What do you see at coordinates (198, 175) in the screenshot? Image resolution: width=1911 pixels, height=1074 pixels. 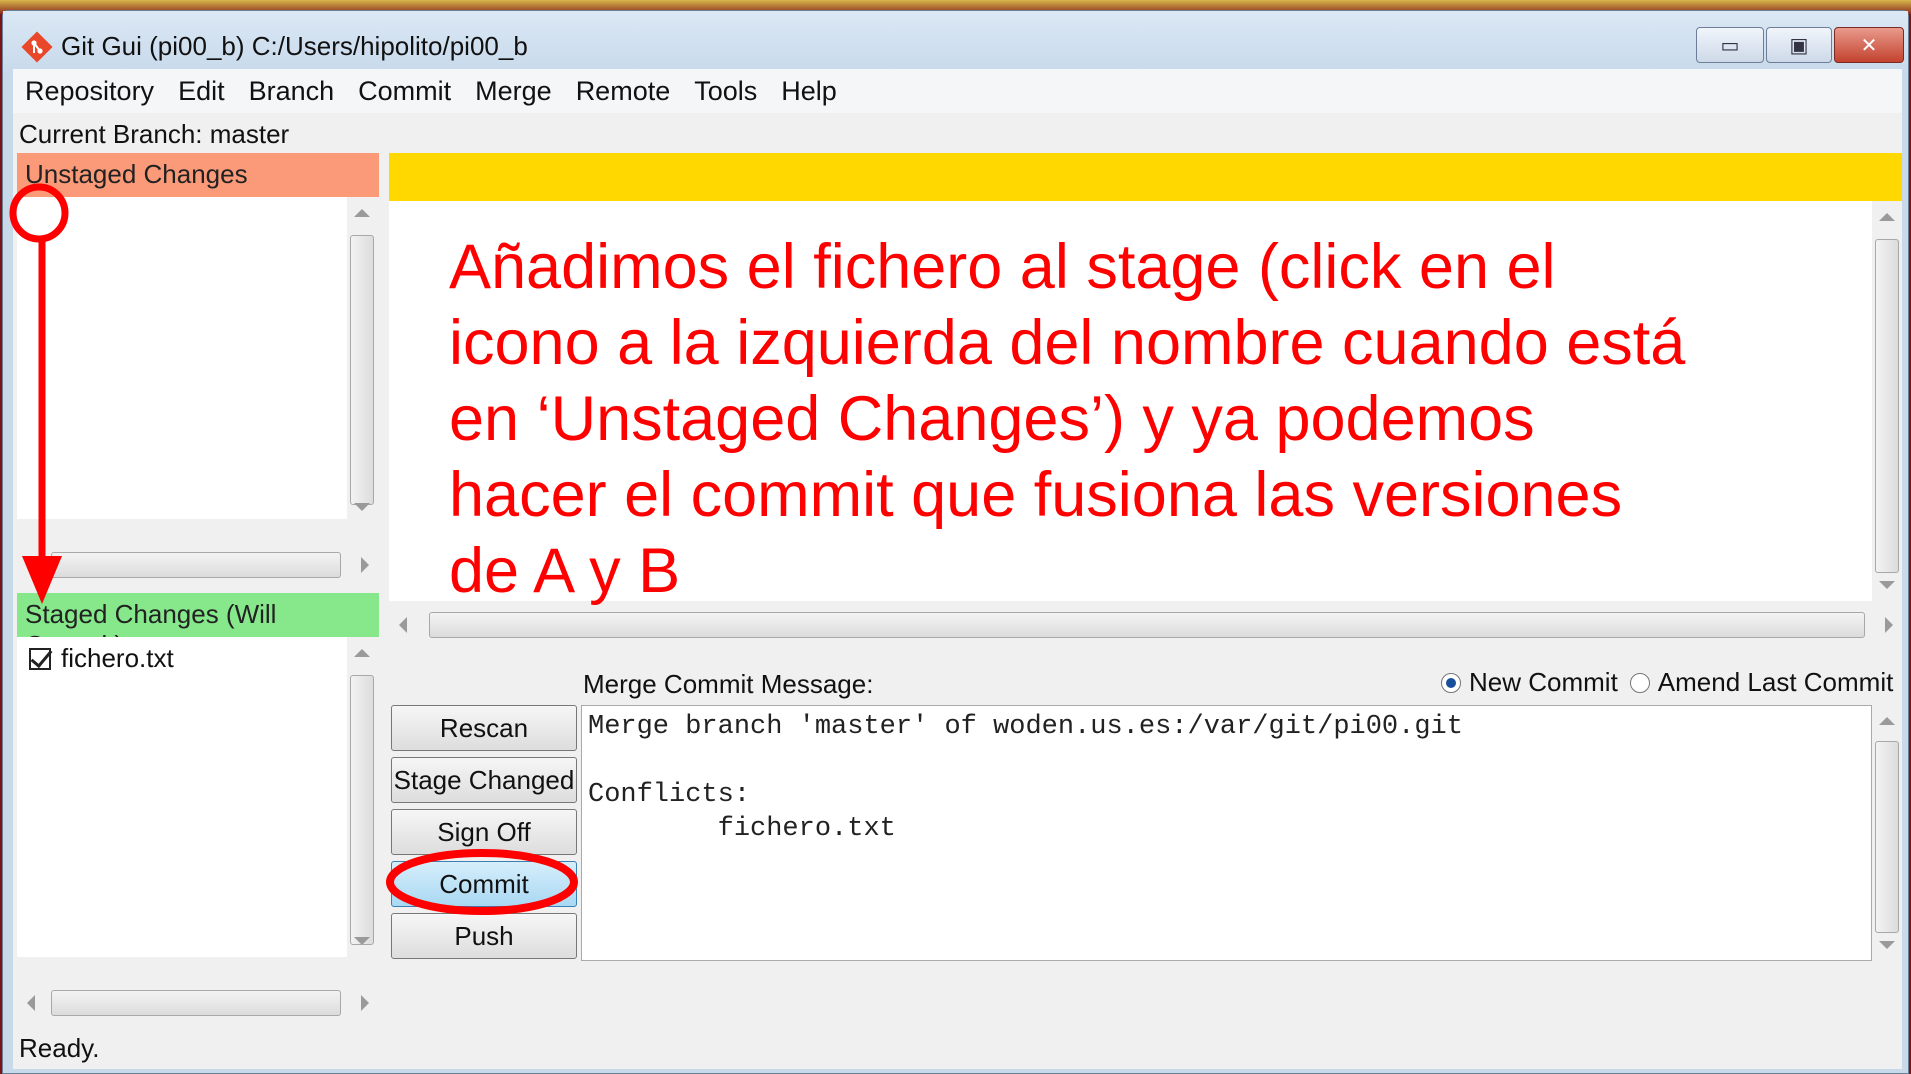 I see `unstaged-changes-header: Unstaged Changes` at bounding box center [198, 175].